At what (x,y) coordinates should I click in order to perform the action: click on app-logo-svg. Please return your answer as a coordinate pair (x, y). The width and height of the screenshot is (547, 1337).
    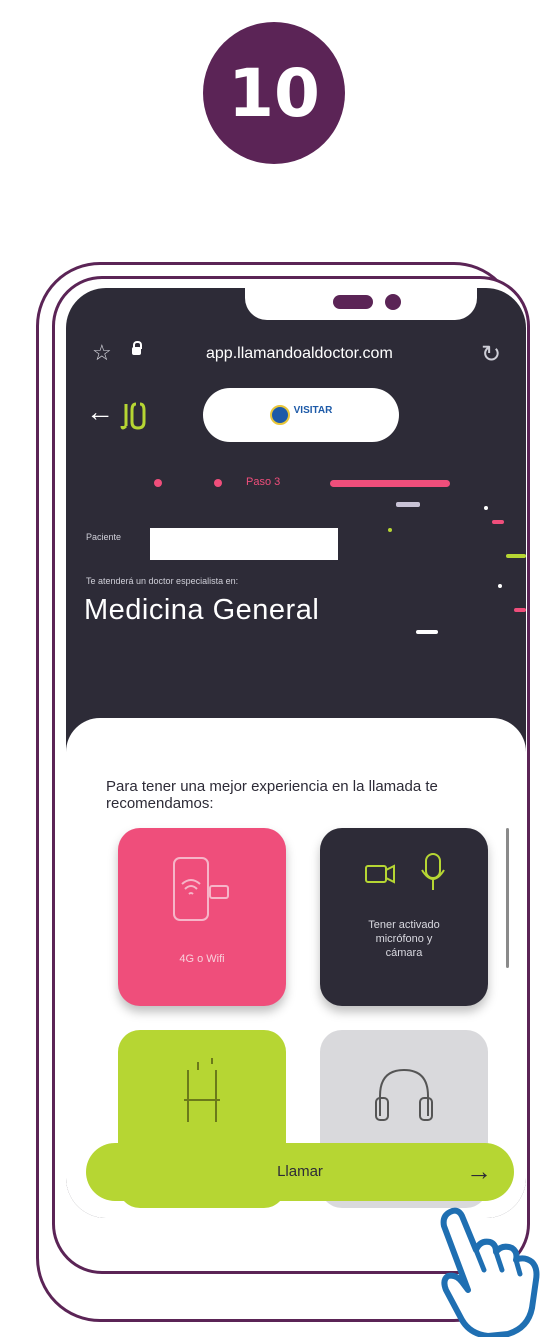
    Looking at the image, I should click on (133, 416).